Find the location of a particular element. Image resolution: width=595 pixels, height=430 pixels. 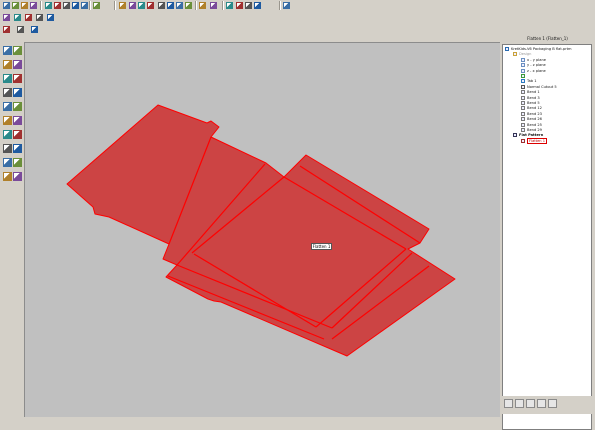

regen-icon is located at coordinates (141, 5).